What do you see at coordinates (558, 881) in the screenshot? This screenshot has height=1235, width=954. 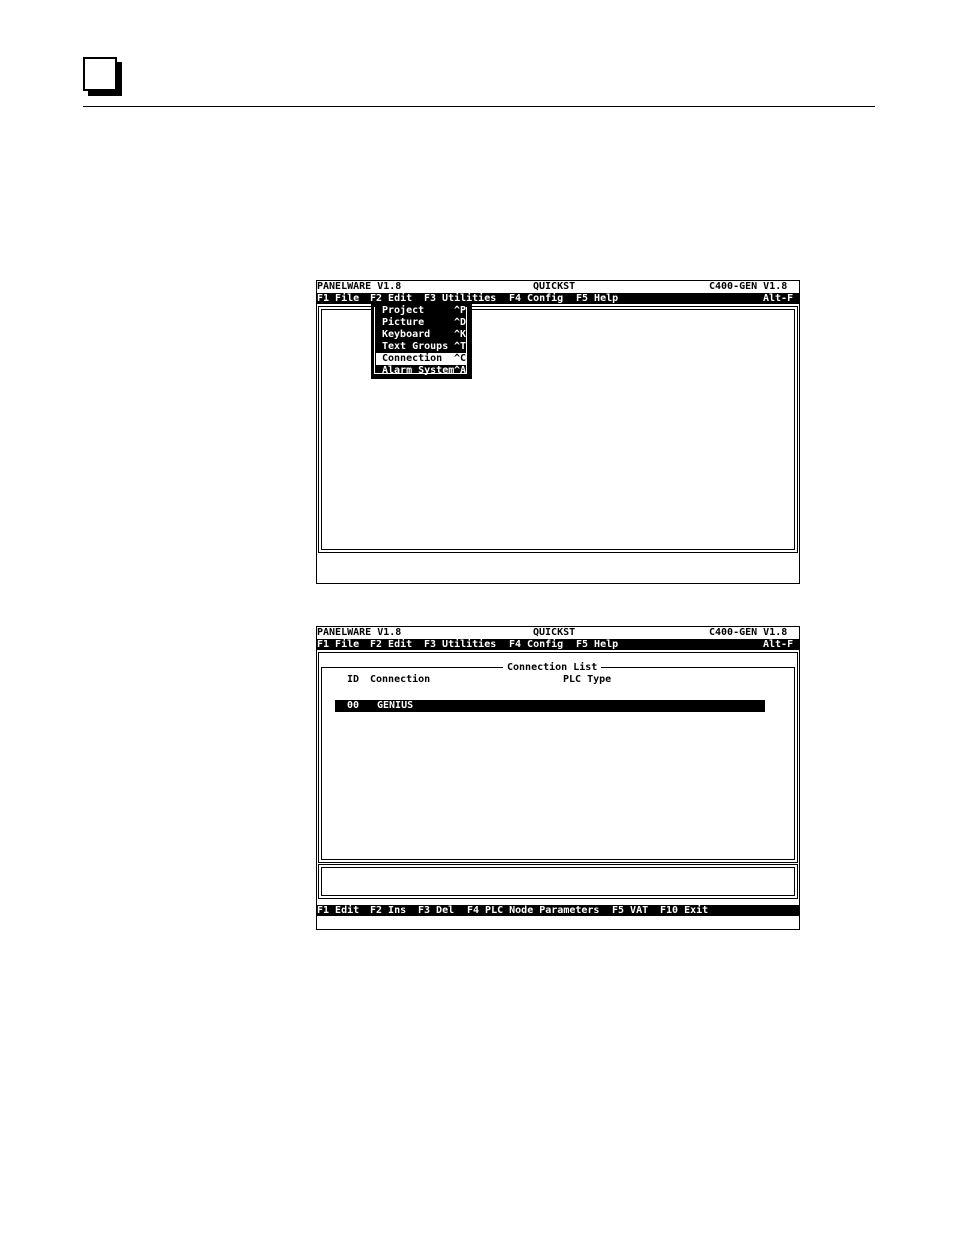 I see `message-area` at bounding box center [558, 881].